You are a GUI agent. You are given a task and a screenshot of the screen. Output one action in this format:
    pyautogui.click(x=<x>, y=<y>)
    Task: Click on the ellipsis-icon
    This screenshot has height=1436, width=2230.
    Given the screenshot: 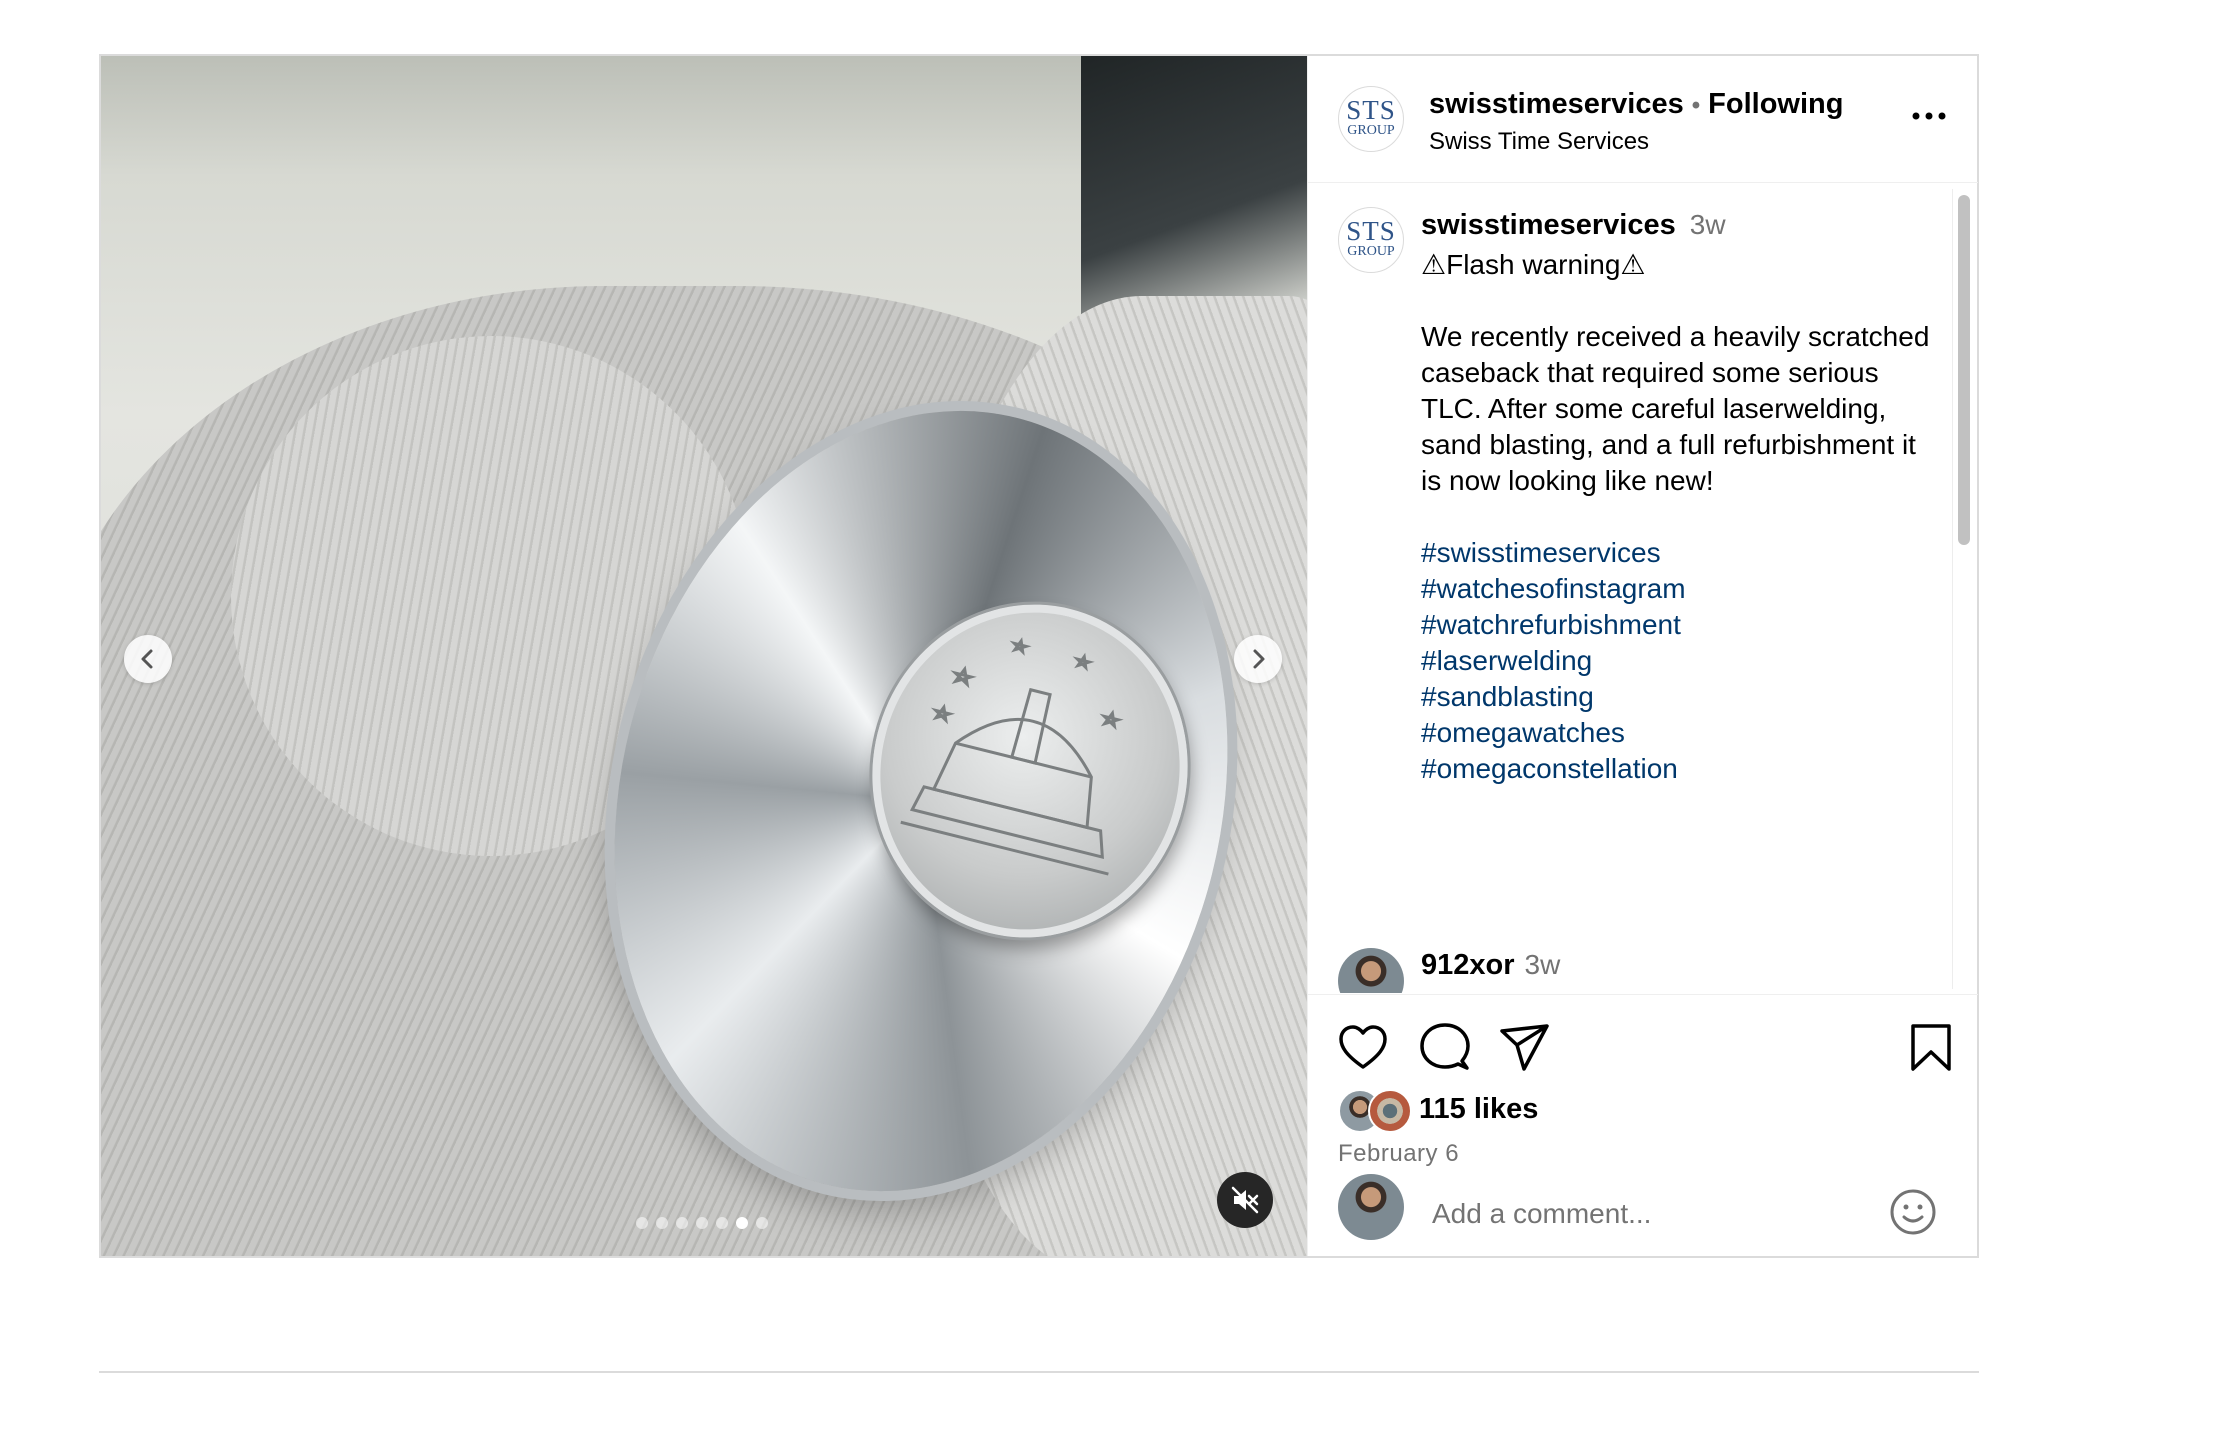 What is the action you would take?
    pyautogui.click(x=1929, y=116)
    